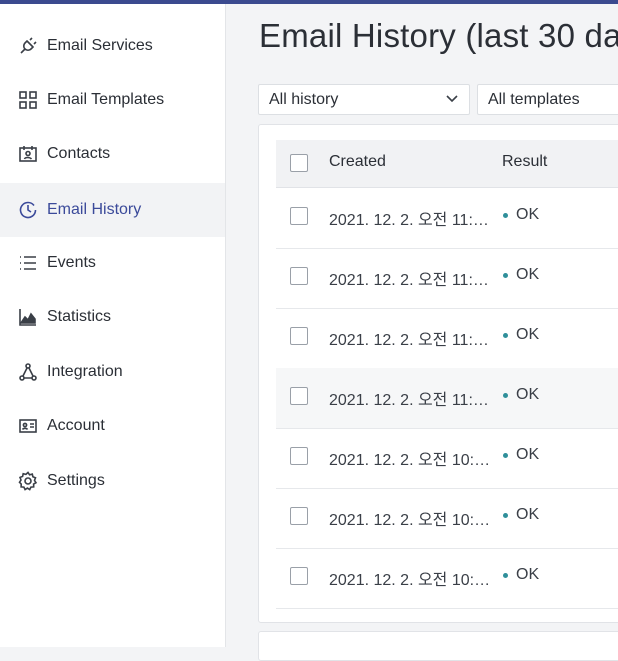  I want to click on table-row: 2021. 12. 2. 오전 10:3… OK, so click(447, 458).